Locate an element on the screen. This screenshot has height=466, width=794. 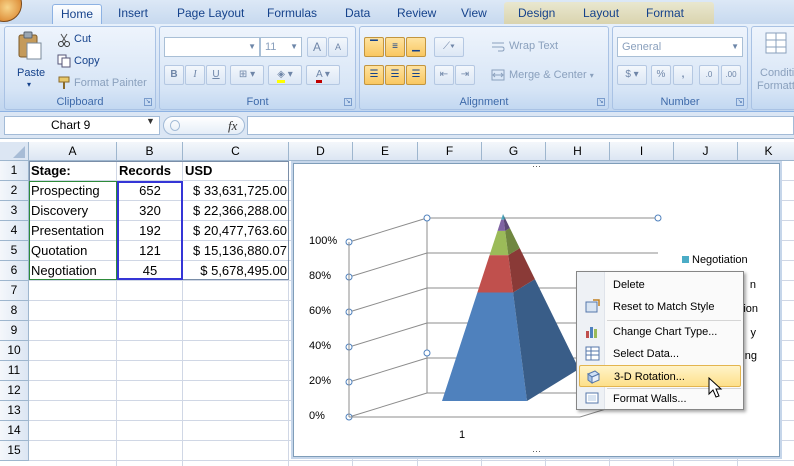
row-header: 15 is located at coordinates (14, 451).